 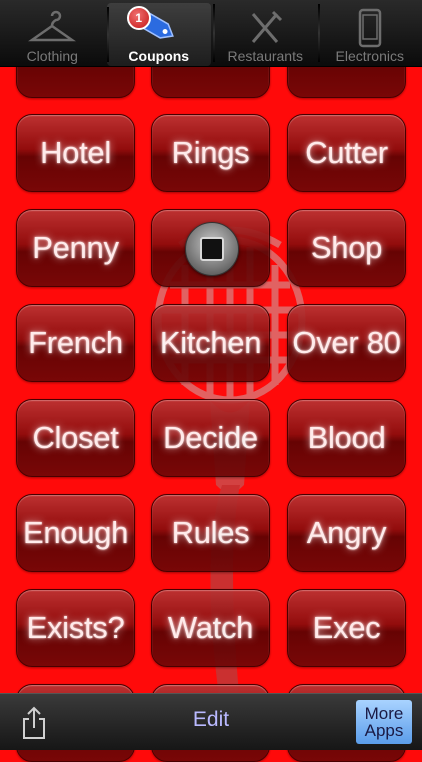 I want to click on sound-button: Enough, so click(x=75, y=533).